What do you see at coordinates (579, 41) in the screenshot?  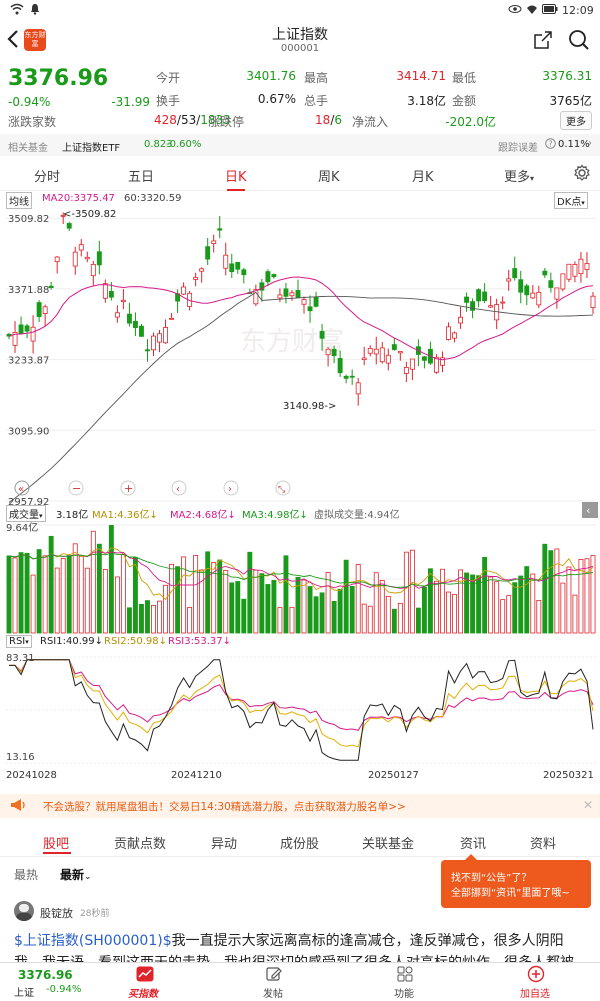 I see `search-icon` at bounding box center [579, 41].